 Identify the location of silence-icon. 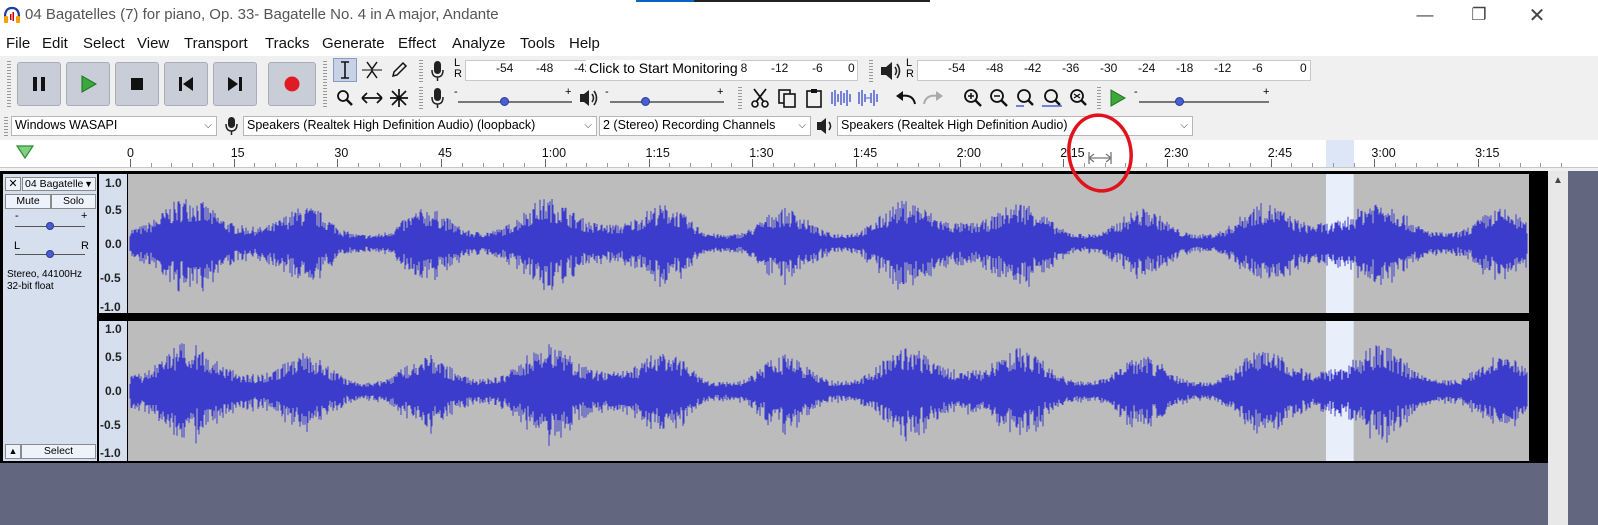
(868, 98).